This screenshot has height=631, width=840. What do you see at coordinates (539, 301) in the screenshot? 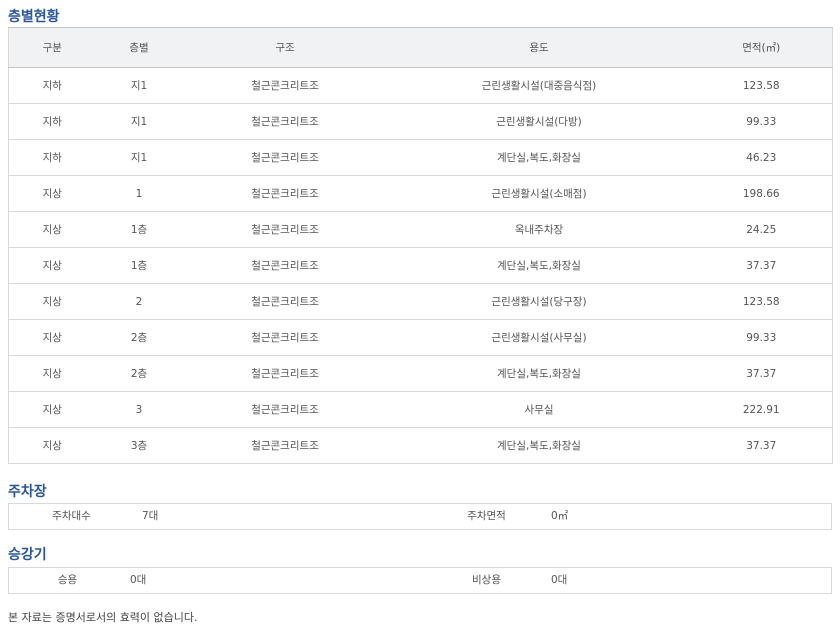
I see `usage-cell: 근린생활시설(당구장)` at bounding box center [539, 301].